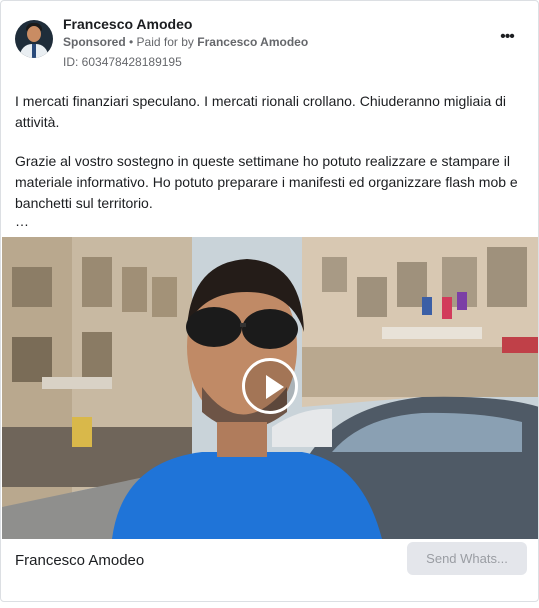  Describe the element at coordinates (242, 439) in the screenshot. I see `person-neck` at that location.